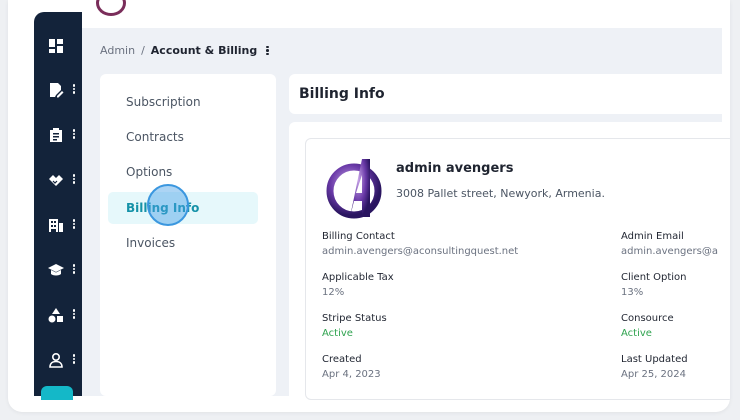 The height and width of the screenshot is (420, 740). What do you see at coordinates (647, 326) in the screenshot?
I see `field-consource: Consource Active` at bounding box center [647, 326].